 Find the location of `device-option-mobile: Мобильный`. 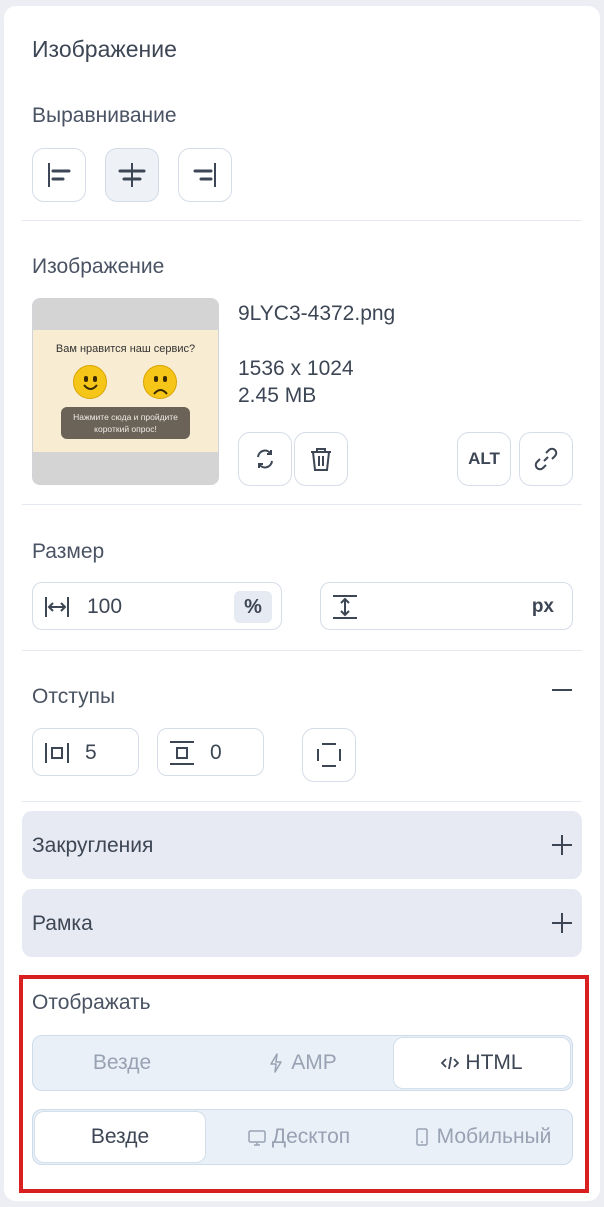

device-option-mobile: Мобильный is located at coordinates (482, 1137).